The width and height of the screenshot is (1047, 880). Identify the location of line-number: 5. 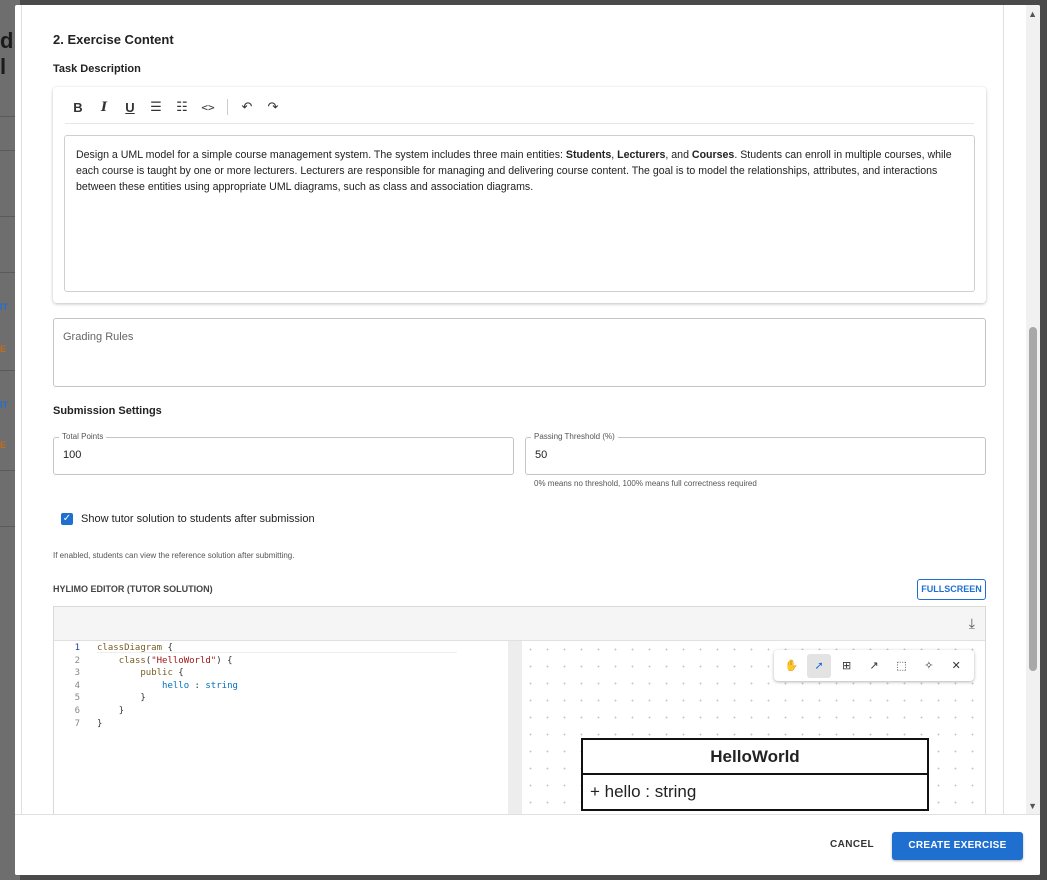
(77, 698).